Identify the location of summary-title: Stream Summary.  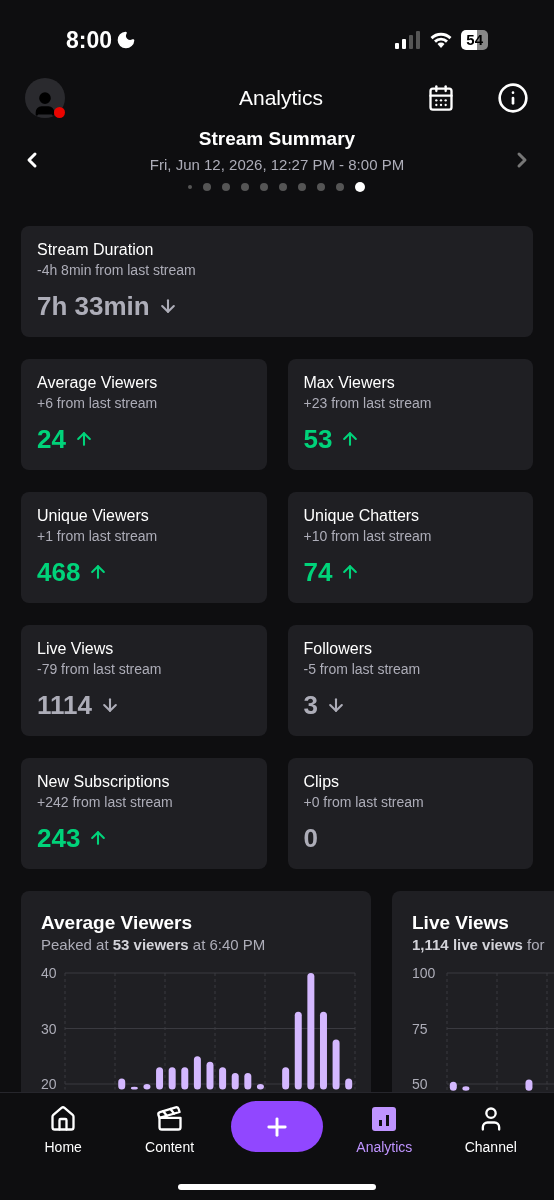
(277, 139).